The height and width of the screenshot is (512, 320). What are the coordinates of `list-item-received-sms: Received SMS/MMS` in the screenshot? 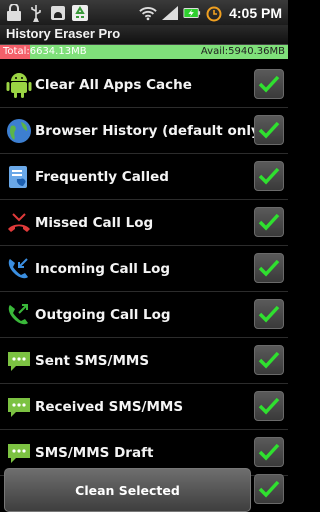 It's located at (144, 407).